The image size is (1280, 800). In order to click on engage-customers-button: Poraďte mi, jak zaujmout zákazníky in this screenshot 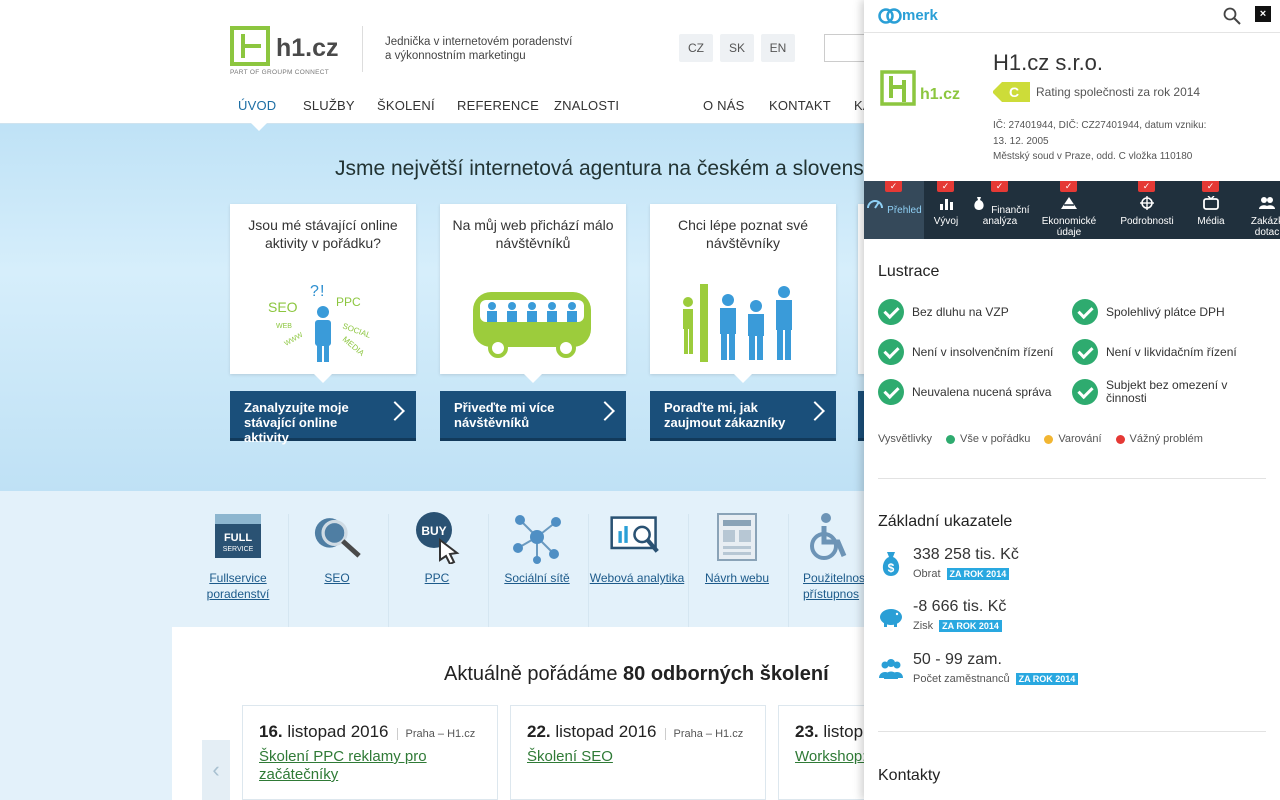, I will do `click(743, 416)`.